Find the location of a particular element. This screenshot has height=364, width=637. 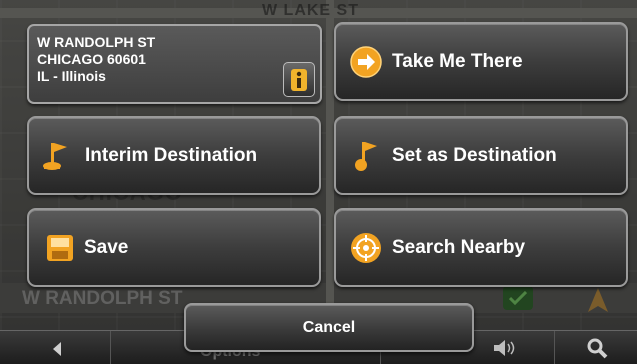

search-icon is located at coordinates (597, 348).